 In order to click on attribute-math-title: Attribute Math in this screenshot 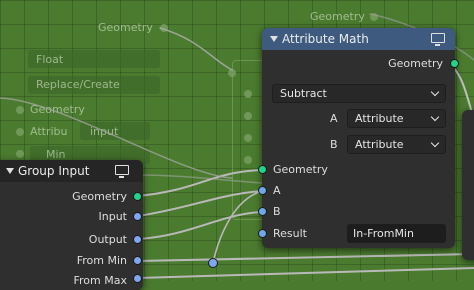, I will do `click(325, 39)`.